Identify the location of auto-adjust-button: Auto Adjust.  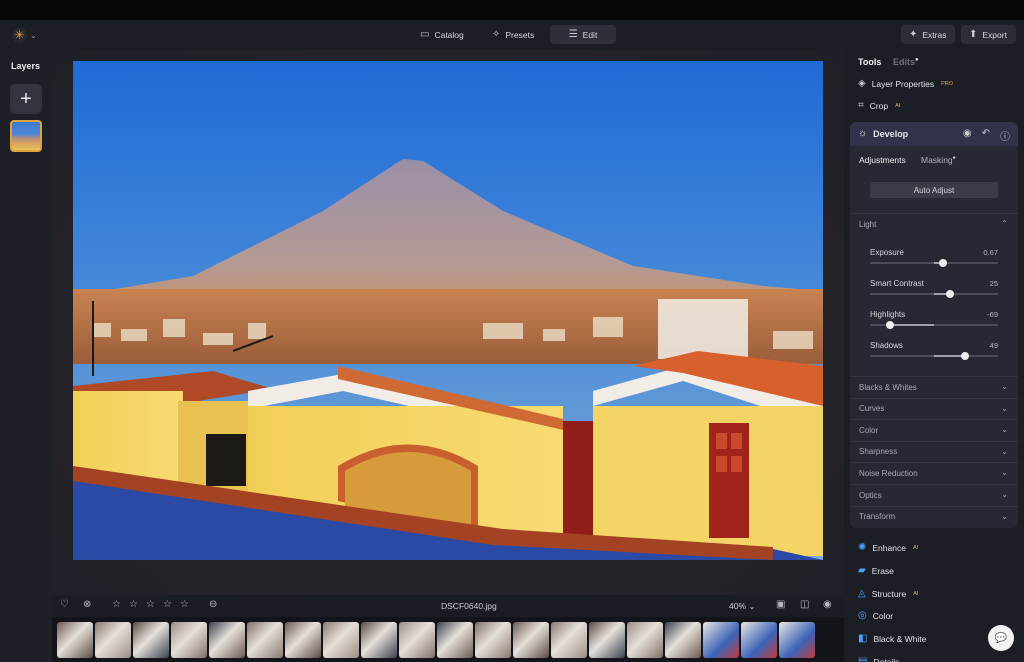
(934, 190).